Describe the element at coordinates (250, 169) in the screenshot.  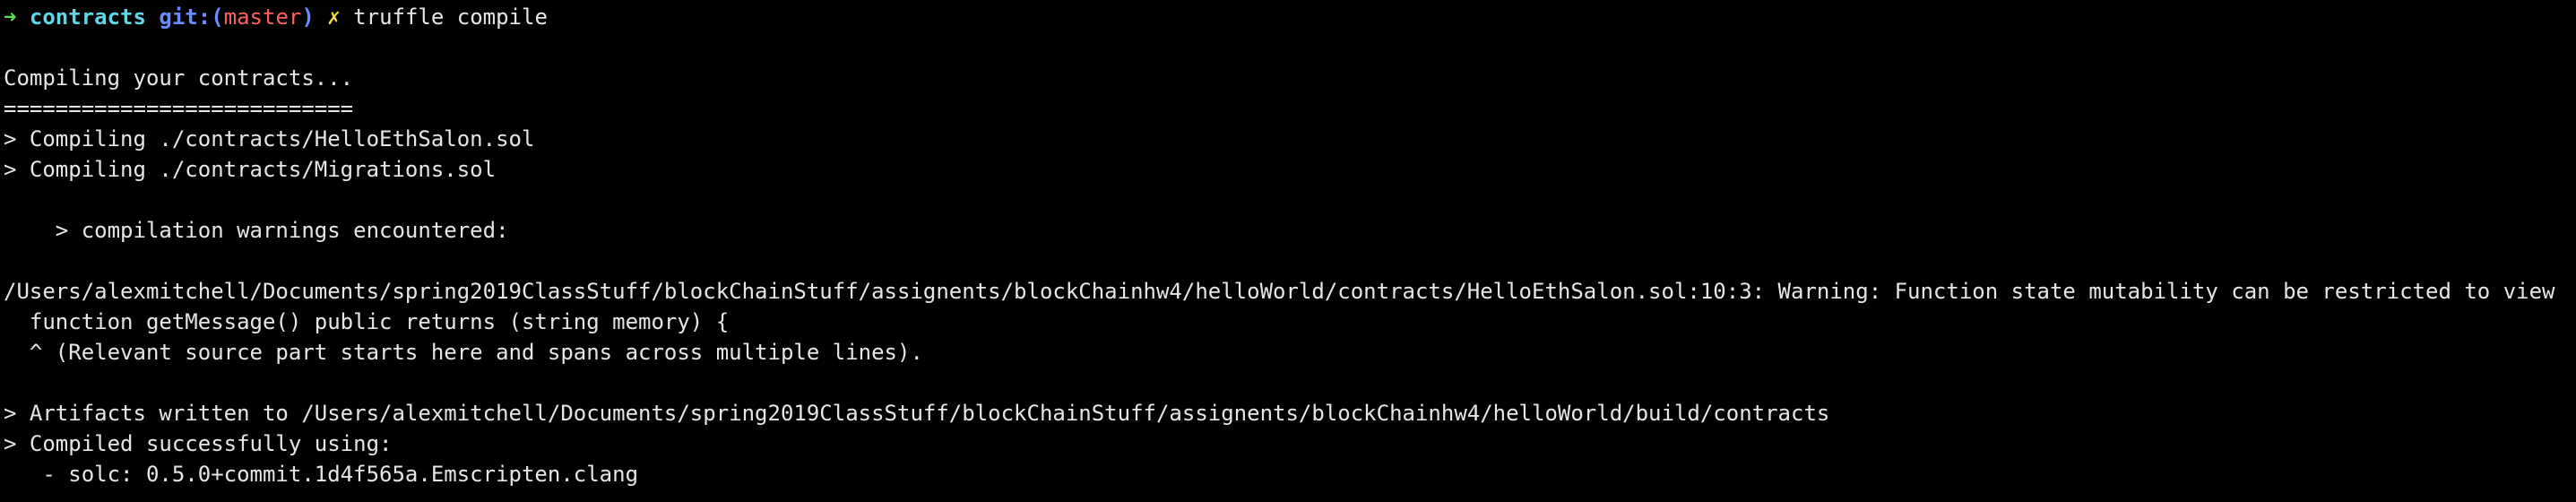
I see `output-compile-migrations: > Compiling ./contracts/Migrations.sol` at that location.